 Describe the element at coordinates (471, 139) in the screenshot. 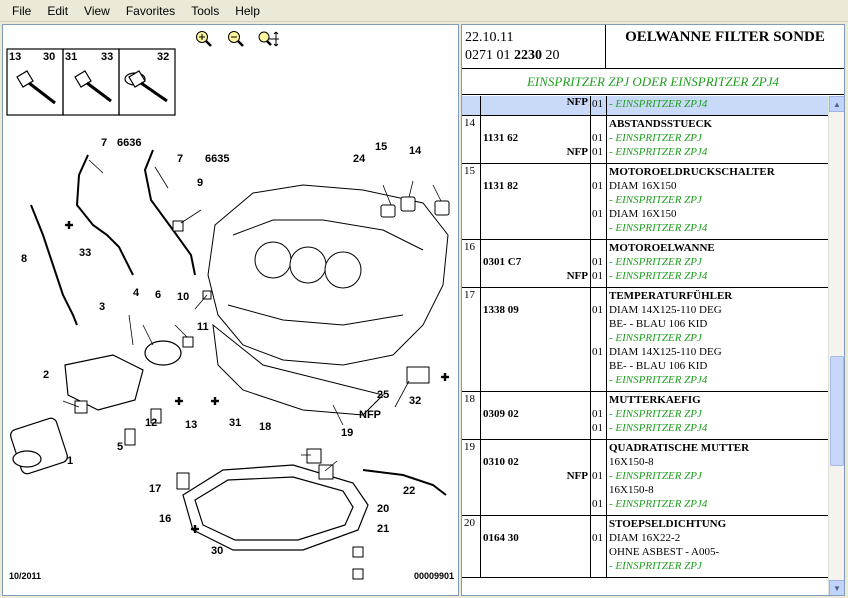

I see `row-number: 14` at that location.